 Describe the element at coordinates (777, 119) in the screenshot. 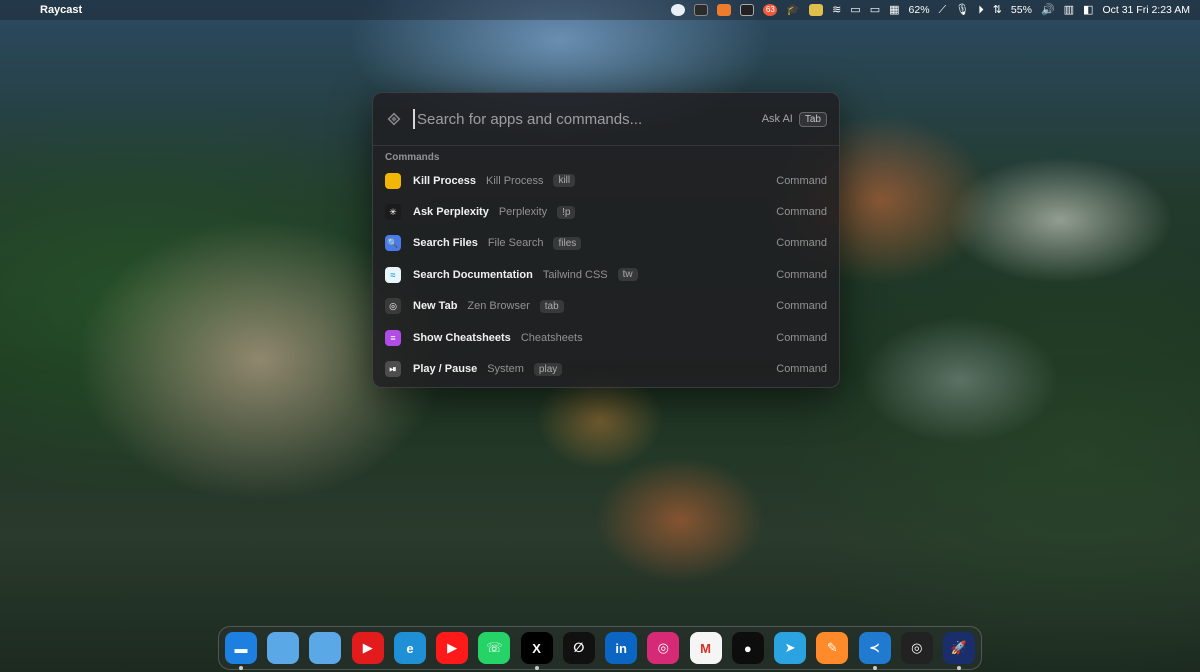

I see `ask-ai-label: Ask AI` at that location.